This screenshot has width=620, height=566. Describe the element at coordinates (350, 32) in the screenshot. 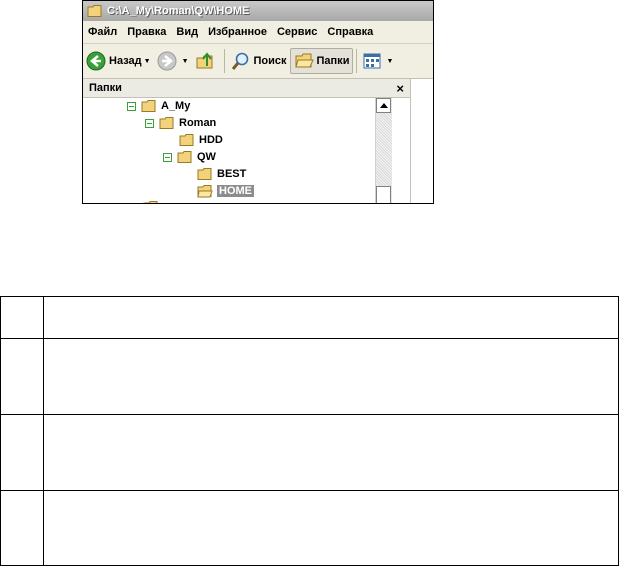

I see `menu-help: Справка` at that location.